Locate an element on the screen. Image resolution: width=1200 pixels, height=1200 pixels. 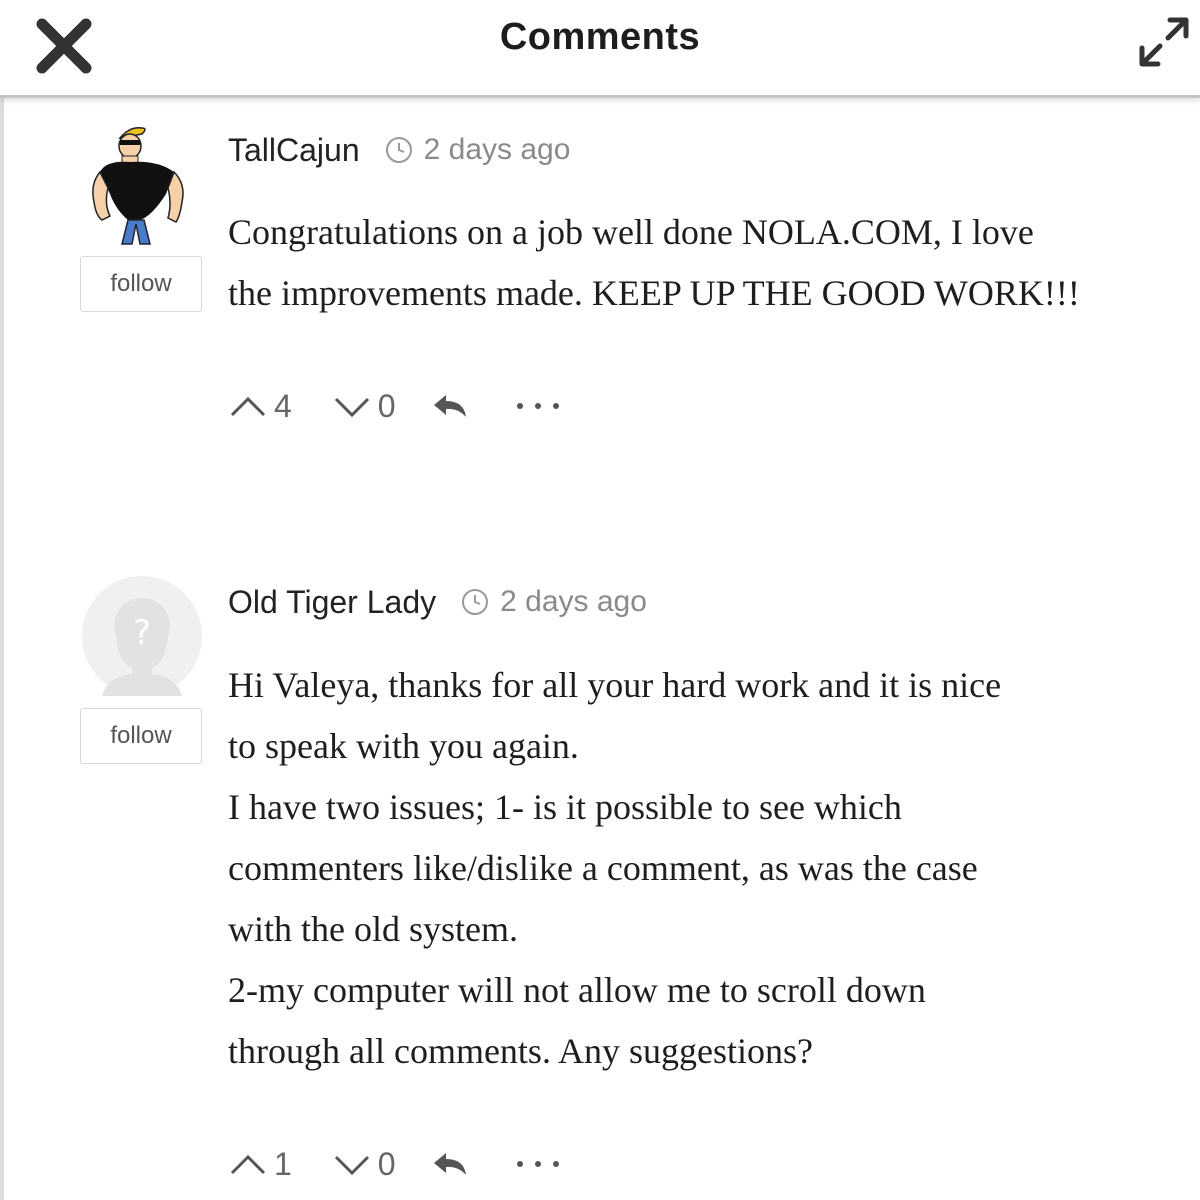
comment-author: TallCajun is located at coordinates (294, 150).